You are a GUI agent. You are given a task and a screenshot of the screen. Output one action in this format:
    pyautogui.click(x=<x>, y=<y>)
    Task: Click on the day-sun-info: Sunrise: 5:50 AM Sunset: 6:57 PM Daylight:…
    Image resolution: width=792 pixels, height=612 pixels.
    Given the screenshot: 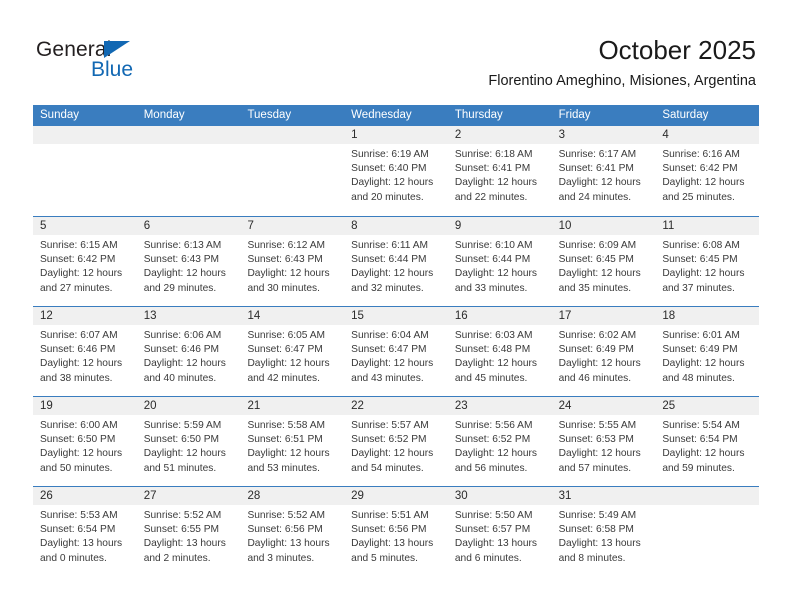 What is the action you would take?
    pyautogui.click(x=500, y=535)
    